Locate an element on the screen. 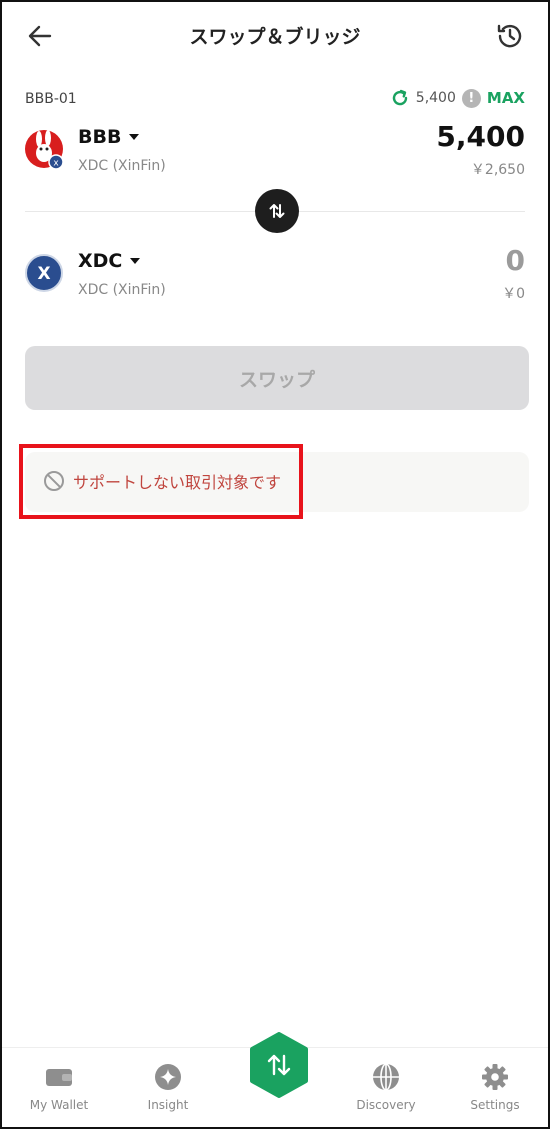 The image size is (550, 1129). nav-label-discovery: Discovery is located at coordinates (386, 1105).